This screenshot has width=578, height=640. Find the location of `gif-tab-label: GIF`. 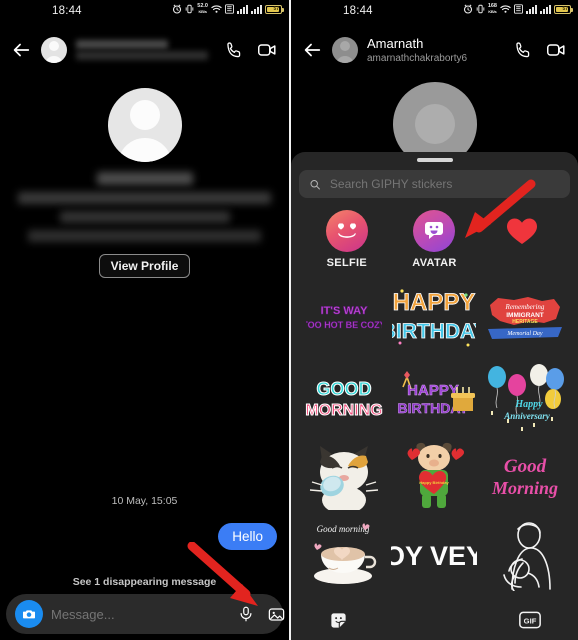

gif-tab-label: GIF is located at coordinates (530, 620).